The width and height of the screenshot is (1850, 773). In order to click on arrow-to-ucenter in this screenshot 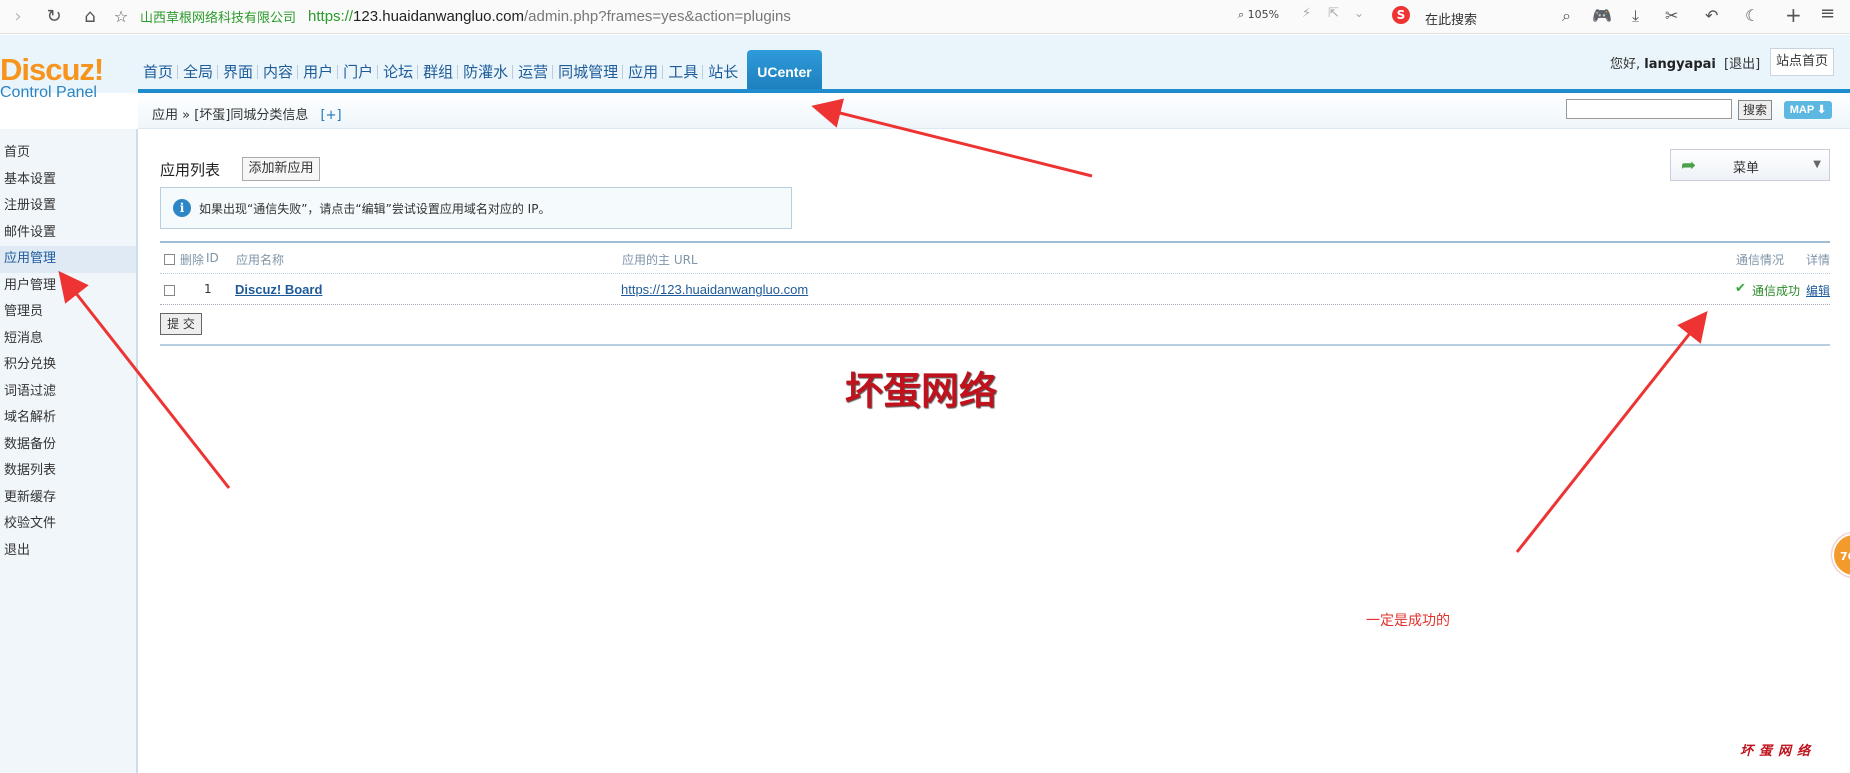, I will do `click(952, 138)`.